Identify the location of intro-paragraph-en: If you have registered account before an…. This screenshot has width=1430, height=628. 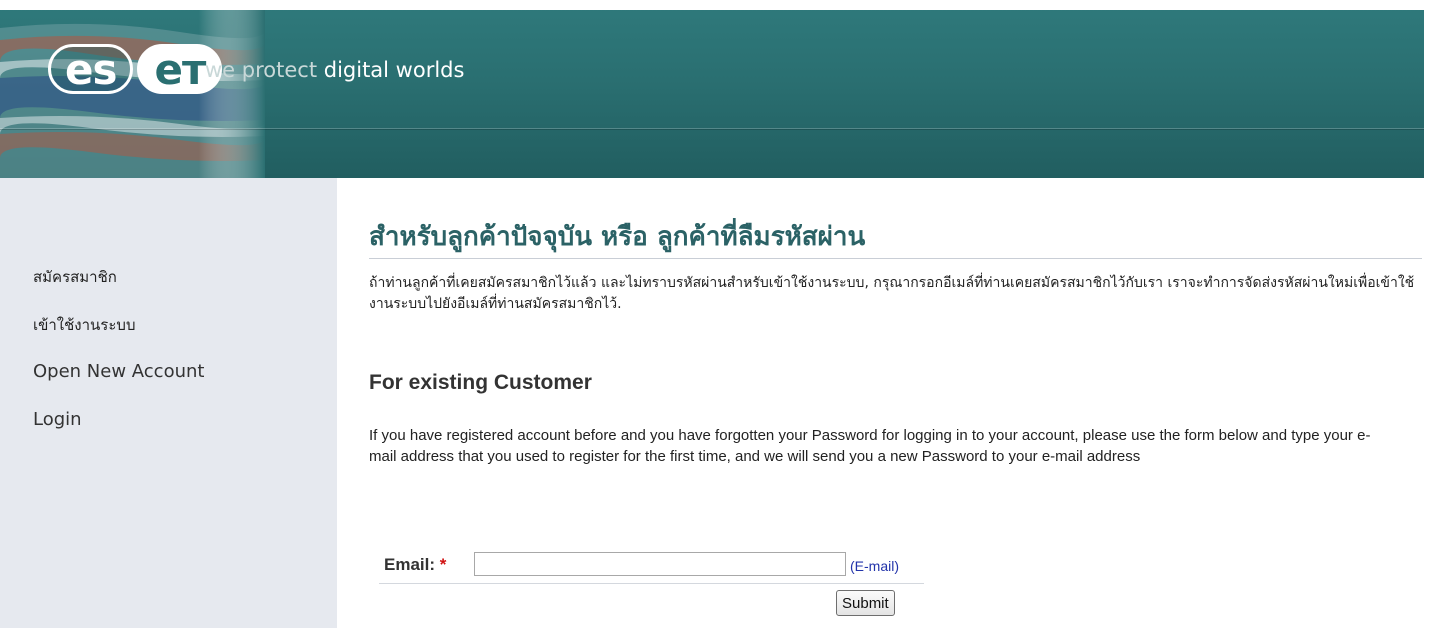
(870, 446).